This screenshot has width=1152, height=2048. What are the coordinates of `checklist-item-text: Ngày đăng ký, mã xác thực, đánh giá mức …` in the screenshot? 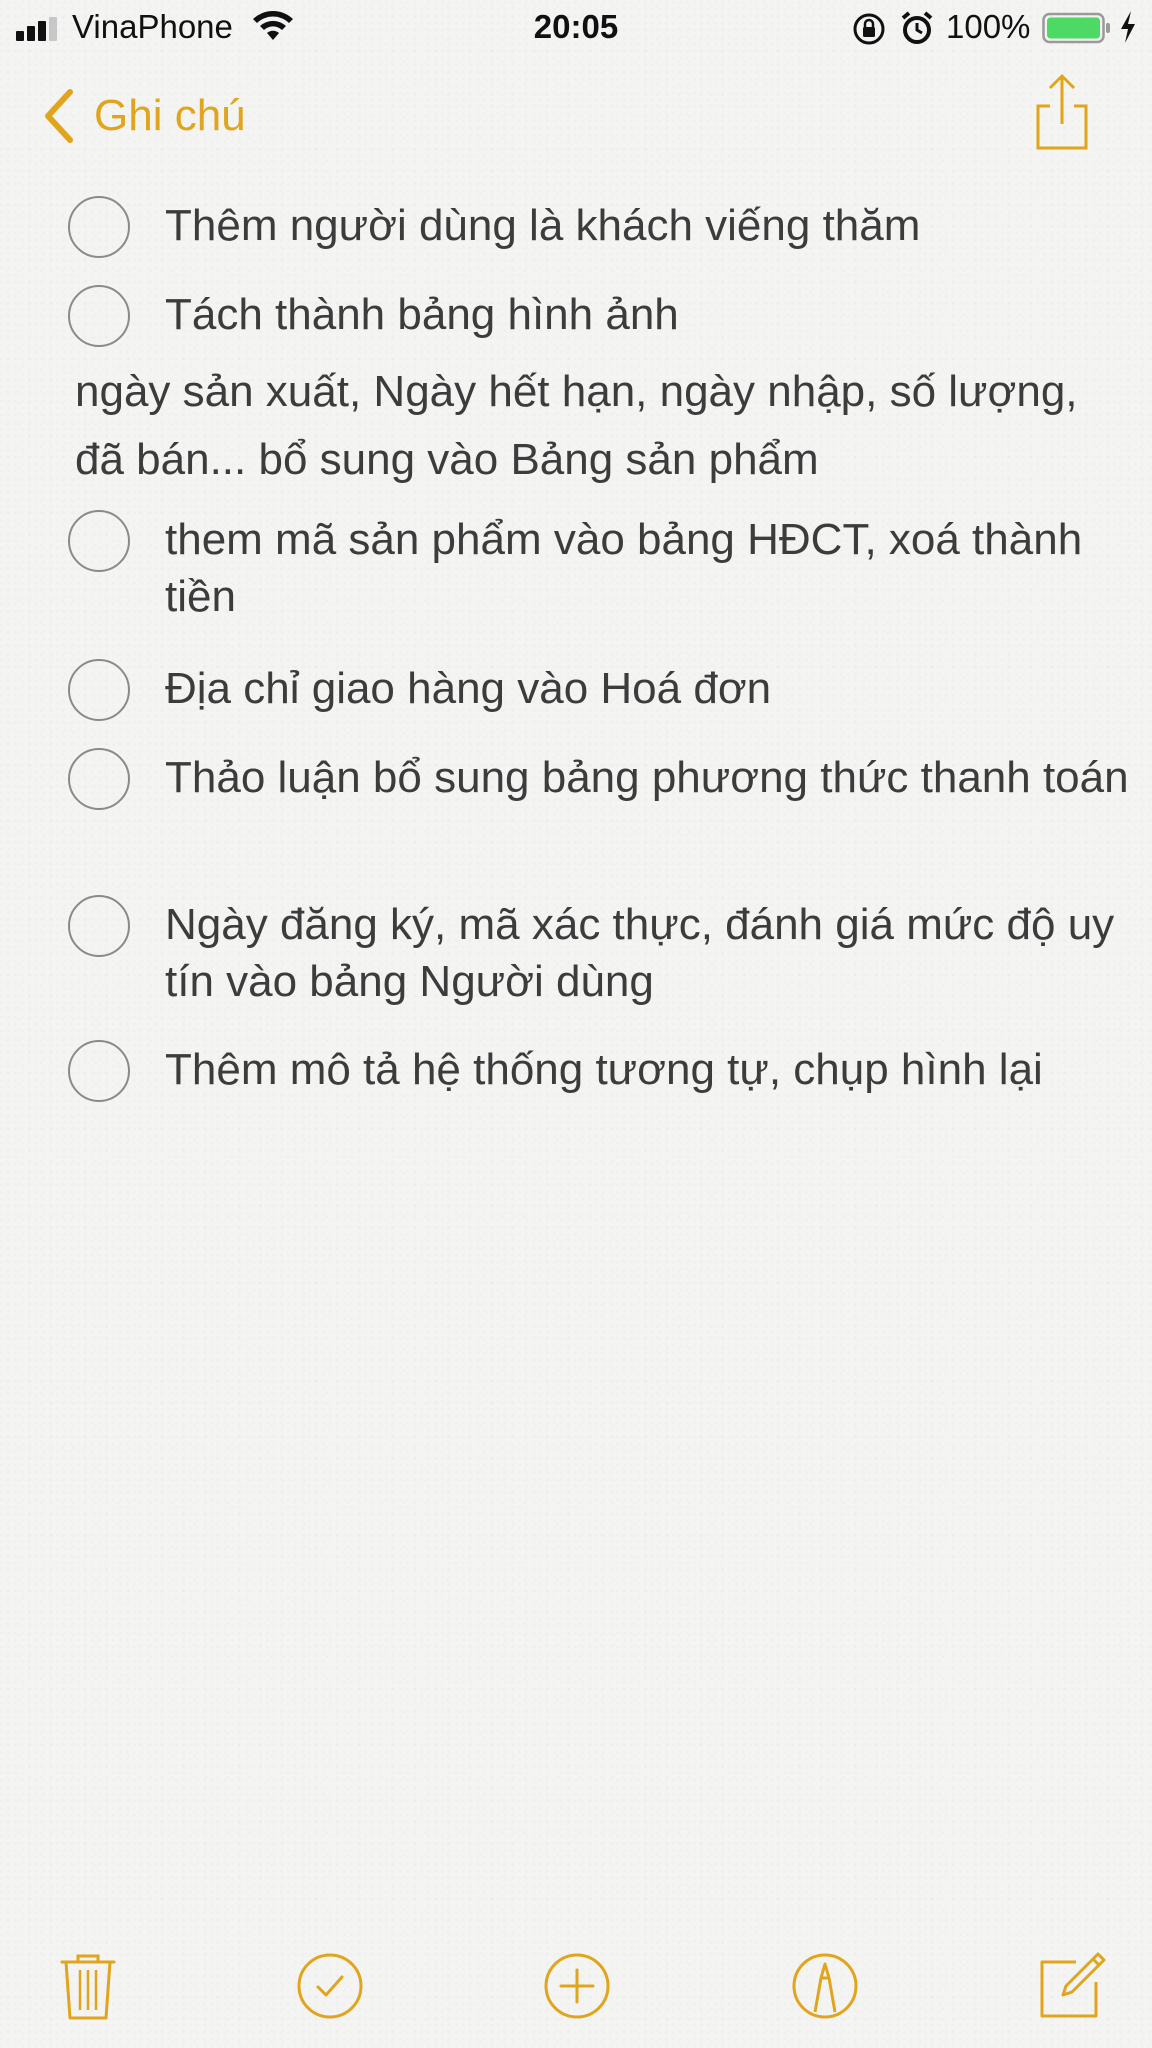 It's located at (655, 953).